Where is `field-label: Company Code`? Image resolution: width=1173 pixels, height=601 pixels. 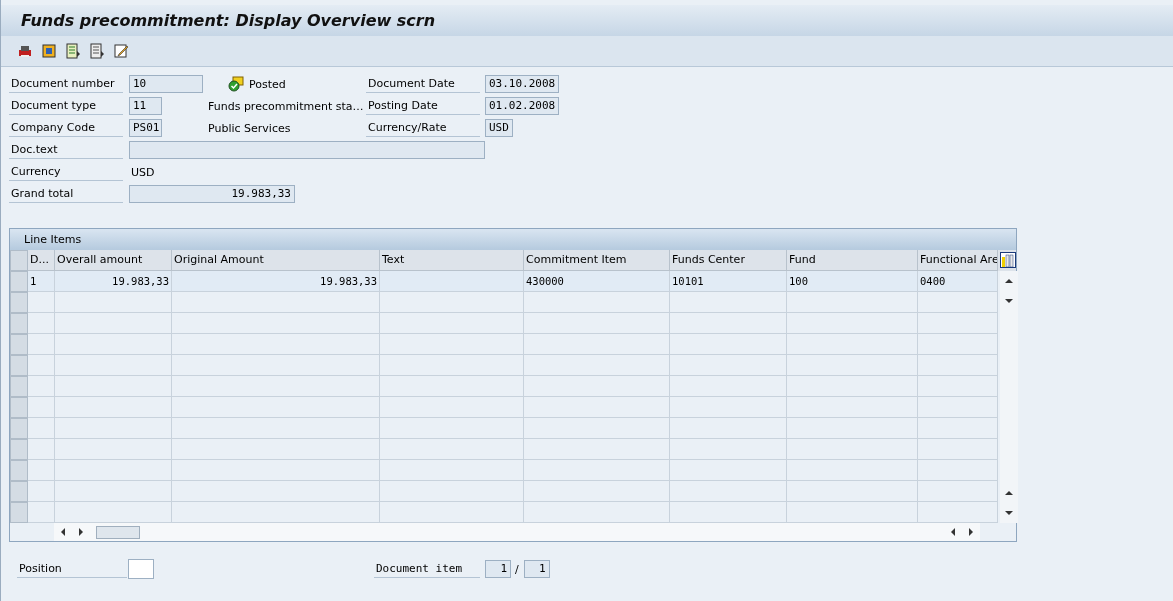 field-label: Company Code is located at coordinates (66, 128).